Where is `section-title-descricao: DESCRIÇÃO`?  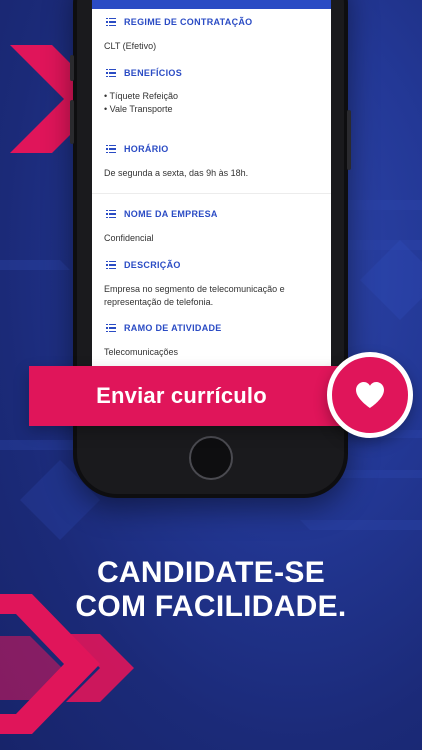 section-title-descricao: DESCRIÇÃO is located at coordinates (143, 265).